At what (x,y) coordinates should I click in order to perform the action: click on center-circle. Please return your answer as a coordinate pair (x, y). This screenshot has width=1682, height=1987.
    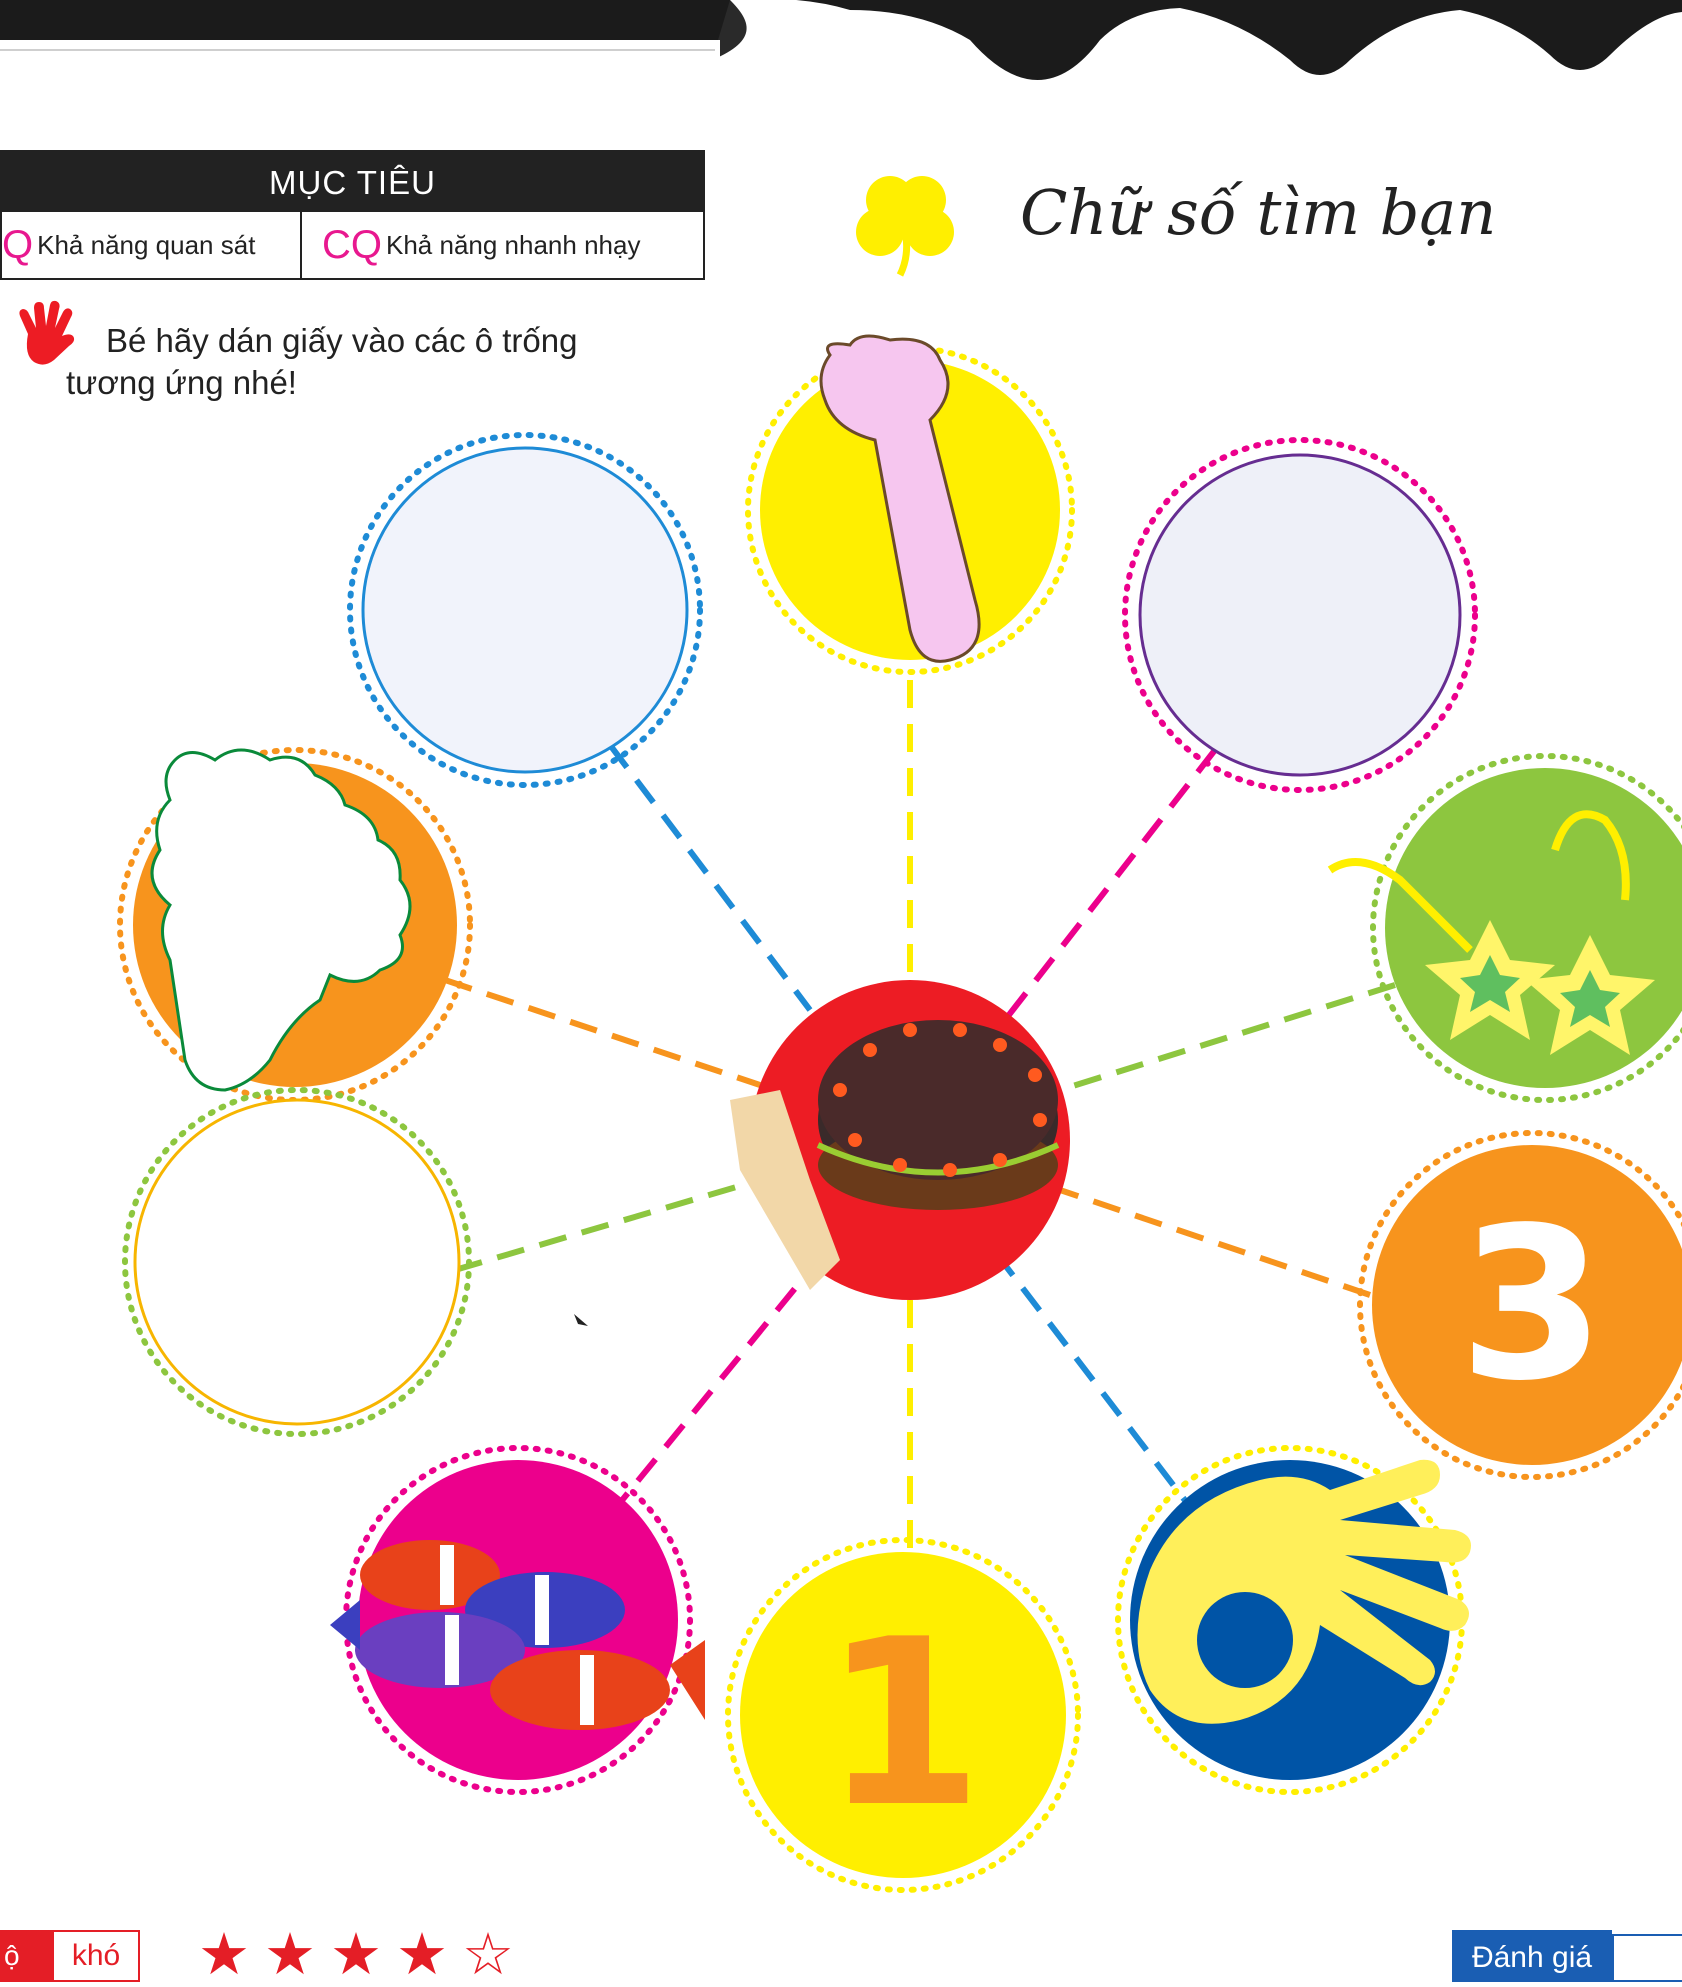
    Looking at the image, I should click on (900, 1140).